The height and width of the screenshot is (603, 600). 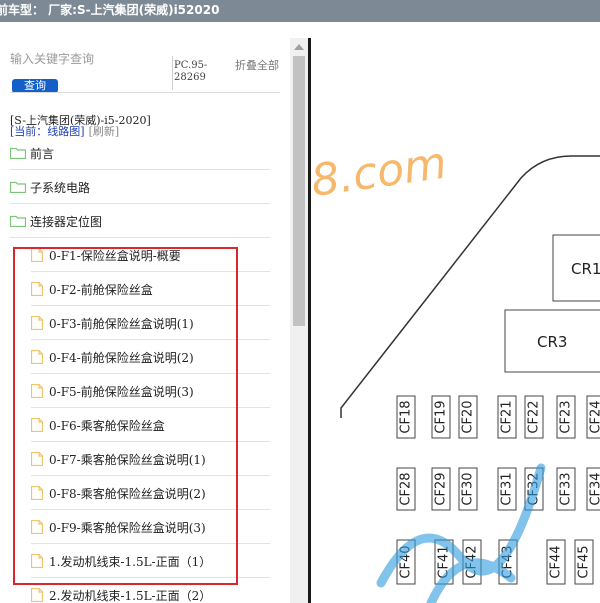 I want to click on scrollbar, so click(x=299, y=320).